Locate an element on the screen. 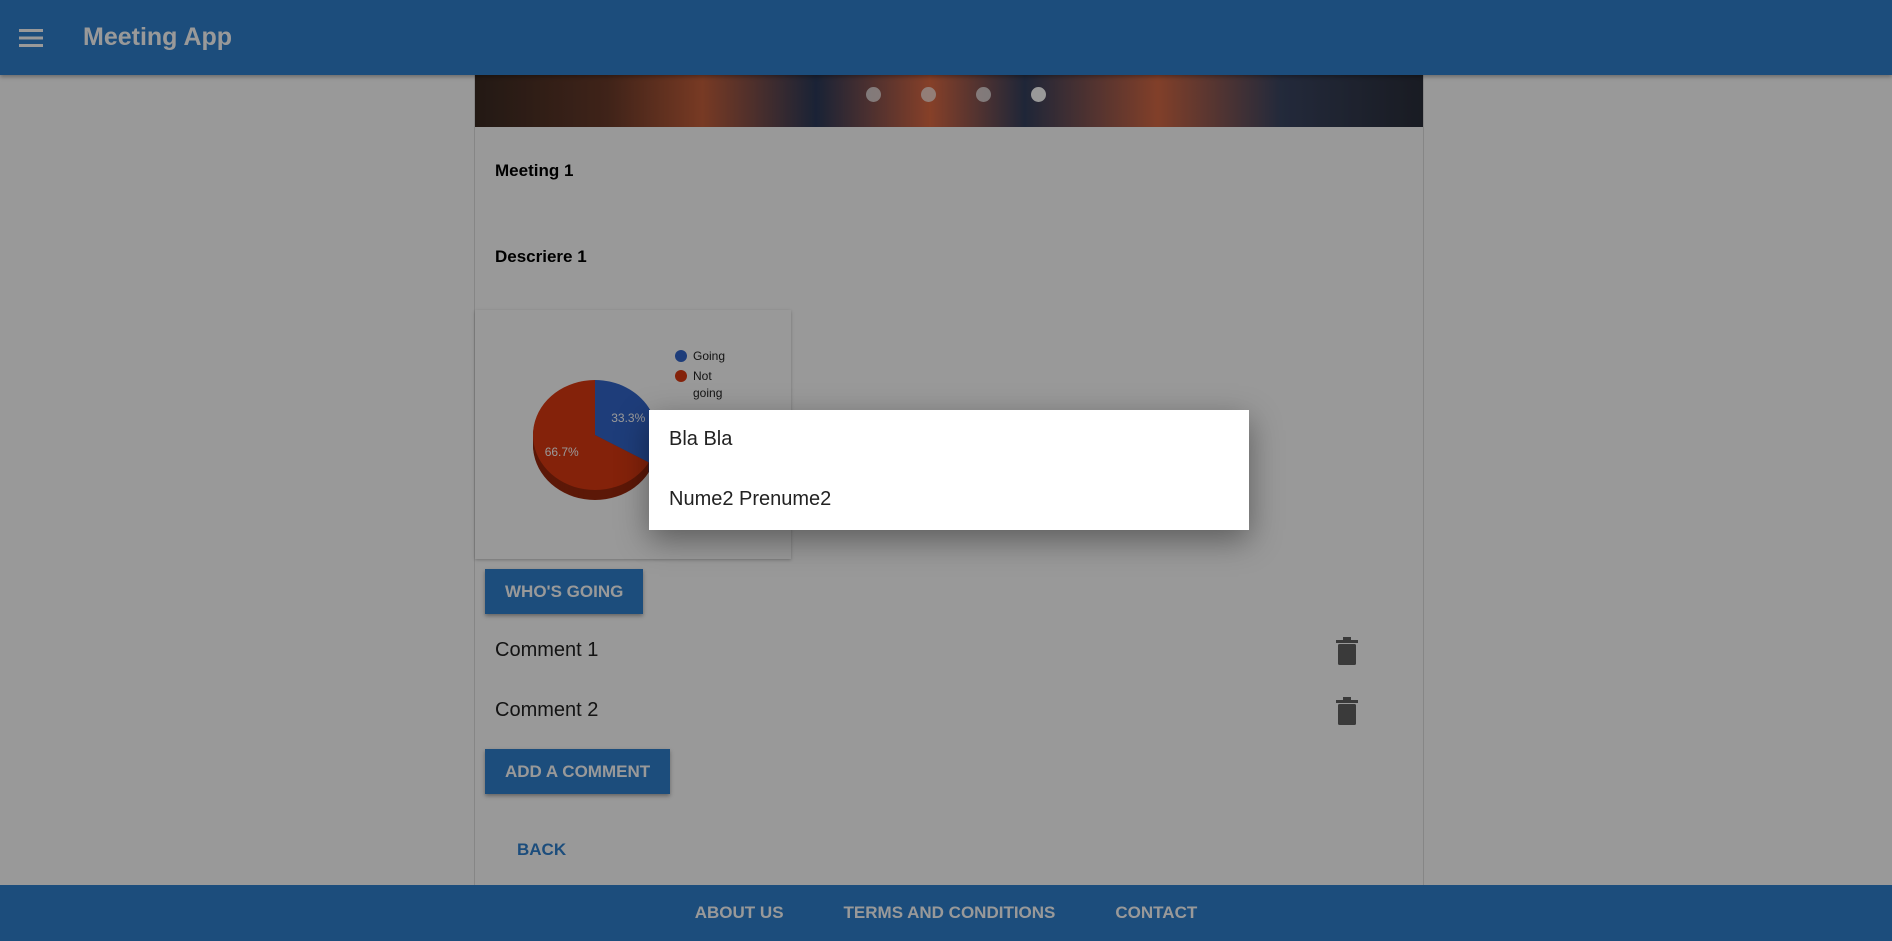 This screenshot has height=941, width=1892. attendee-item-1: Bla Bla is located at coordinates (700, 439).